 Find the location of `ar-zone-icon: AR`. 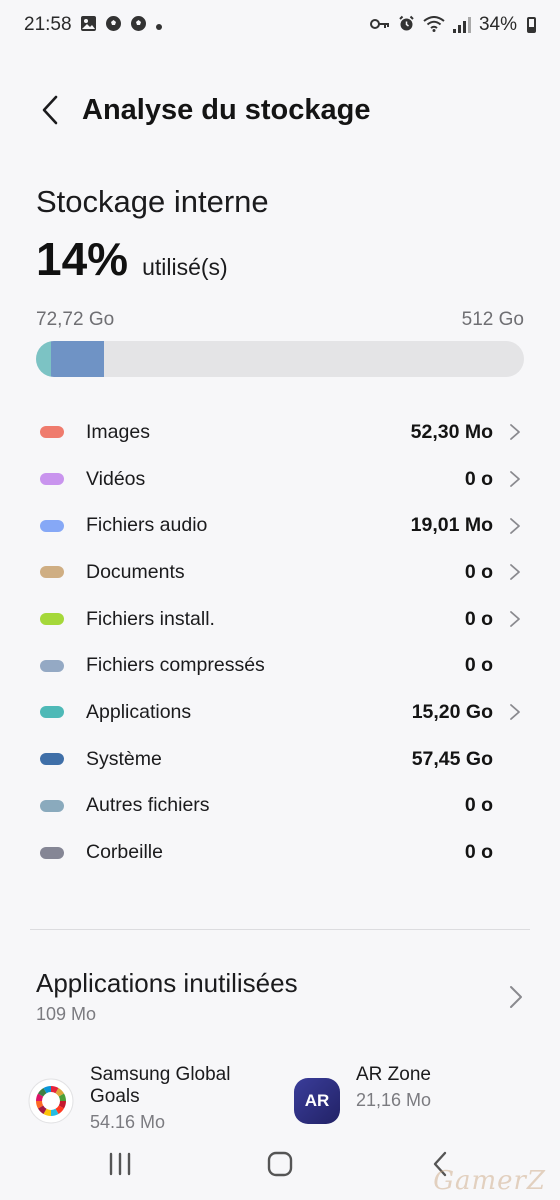

ar-zone-icon: AR is located at coordinates (317, 1101).